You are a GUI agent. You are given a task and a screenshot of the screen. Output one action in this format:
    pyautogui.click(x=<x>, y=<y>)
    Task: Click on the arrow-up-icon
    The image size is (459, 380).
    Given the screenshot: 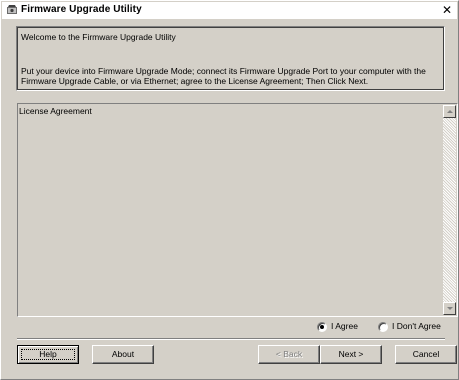 What is the action you would take?
    pyautogui.click(x=450, y=111)
    